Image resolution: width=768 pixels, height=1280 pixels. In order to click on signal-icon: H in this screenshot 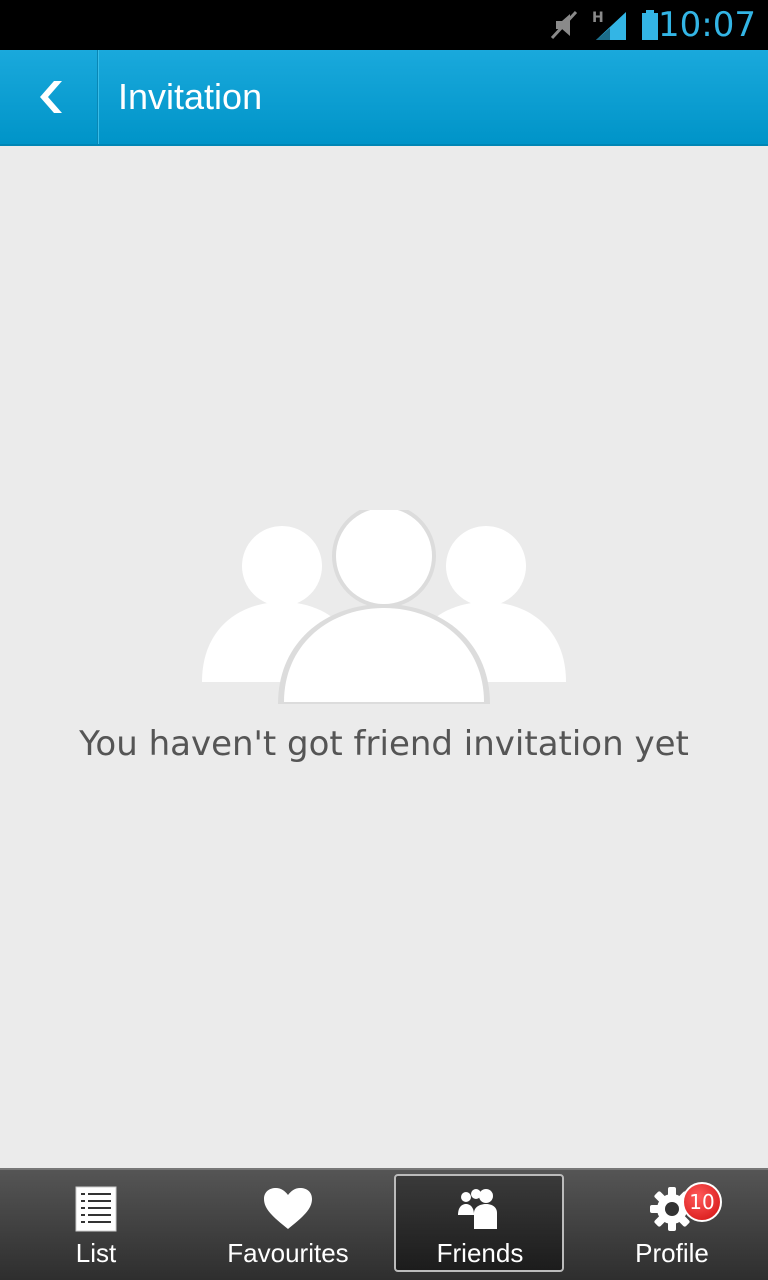, I will do `click(609, 25)`.